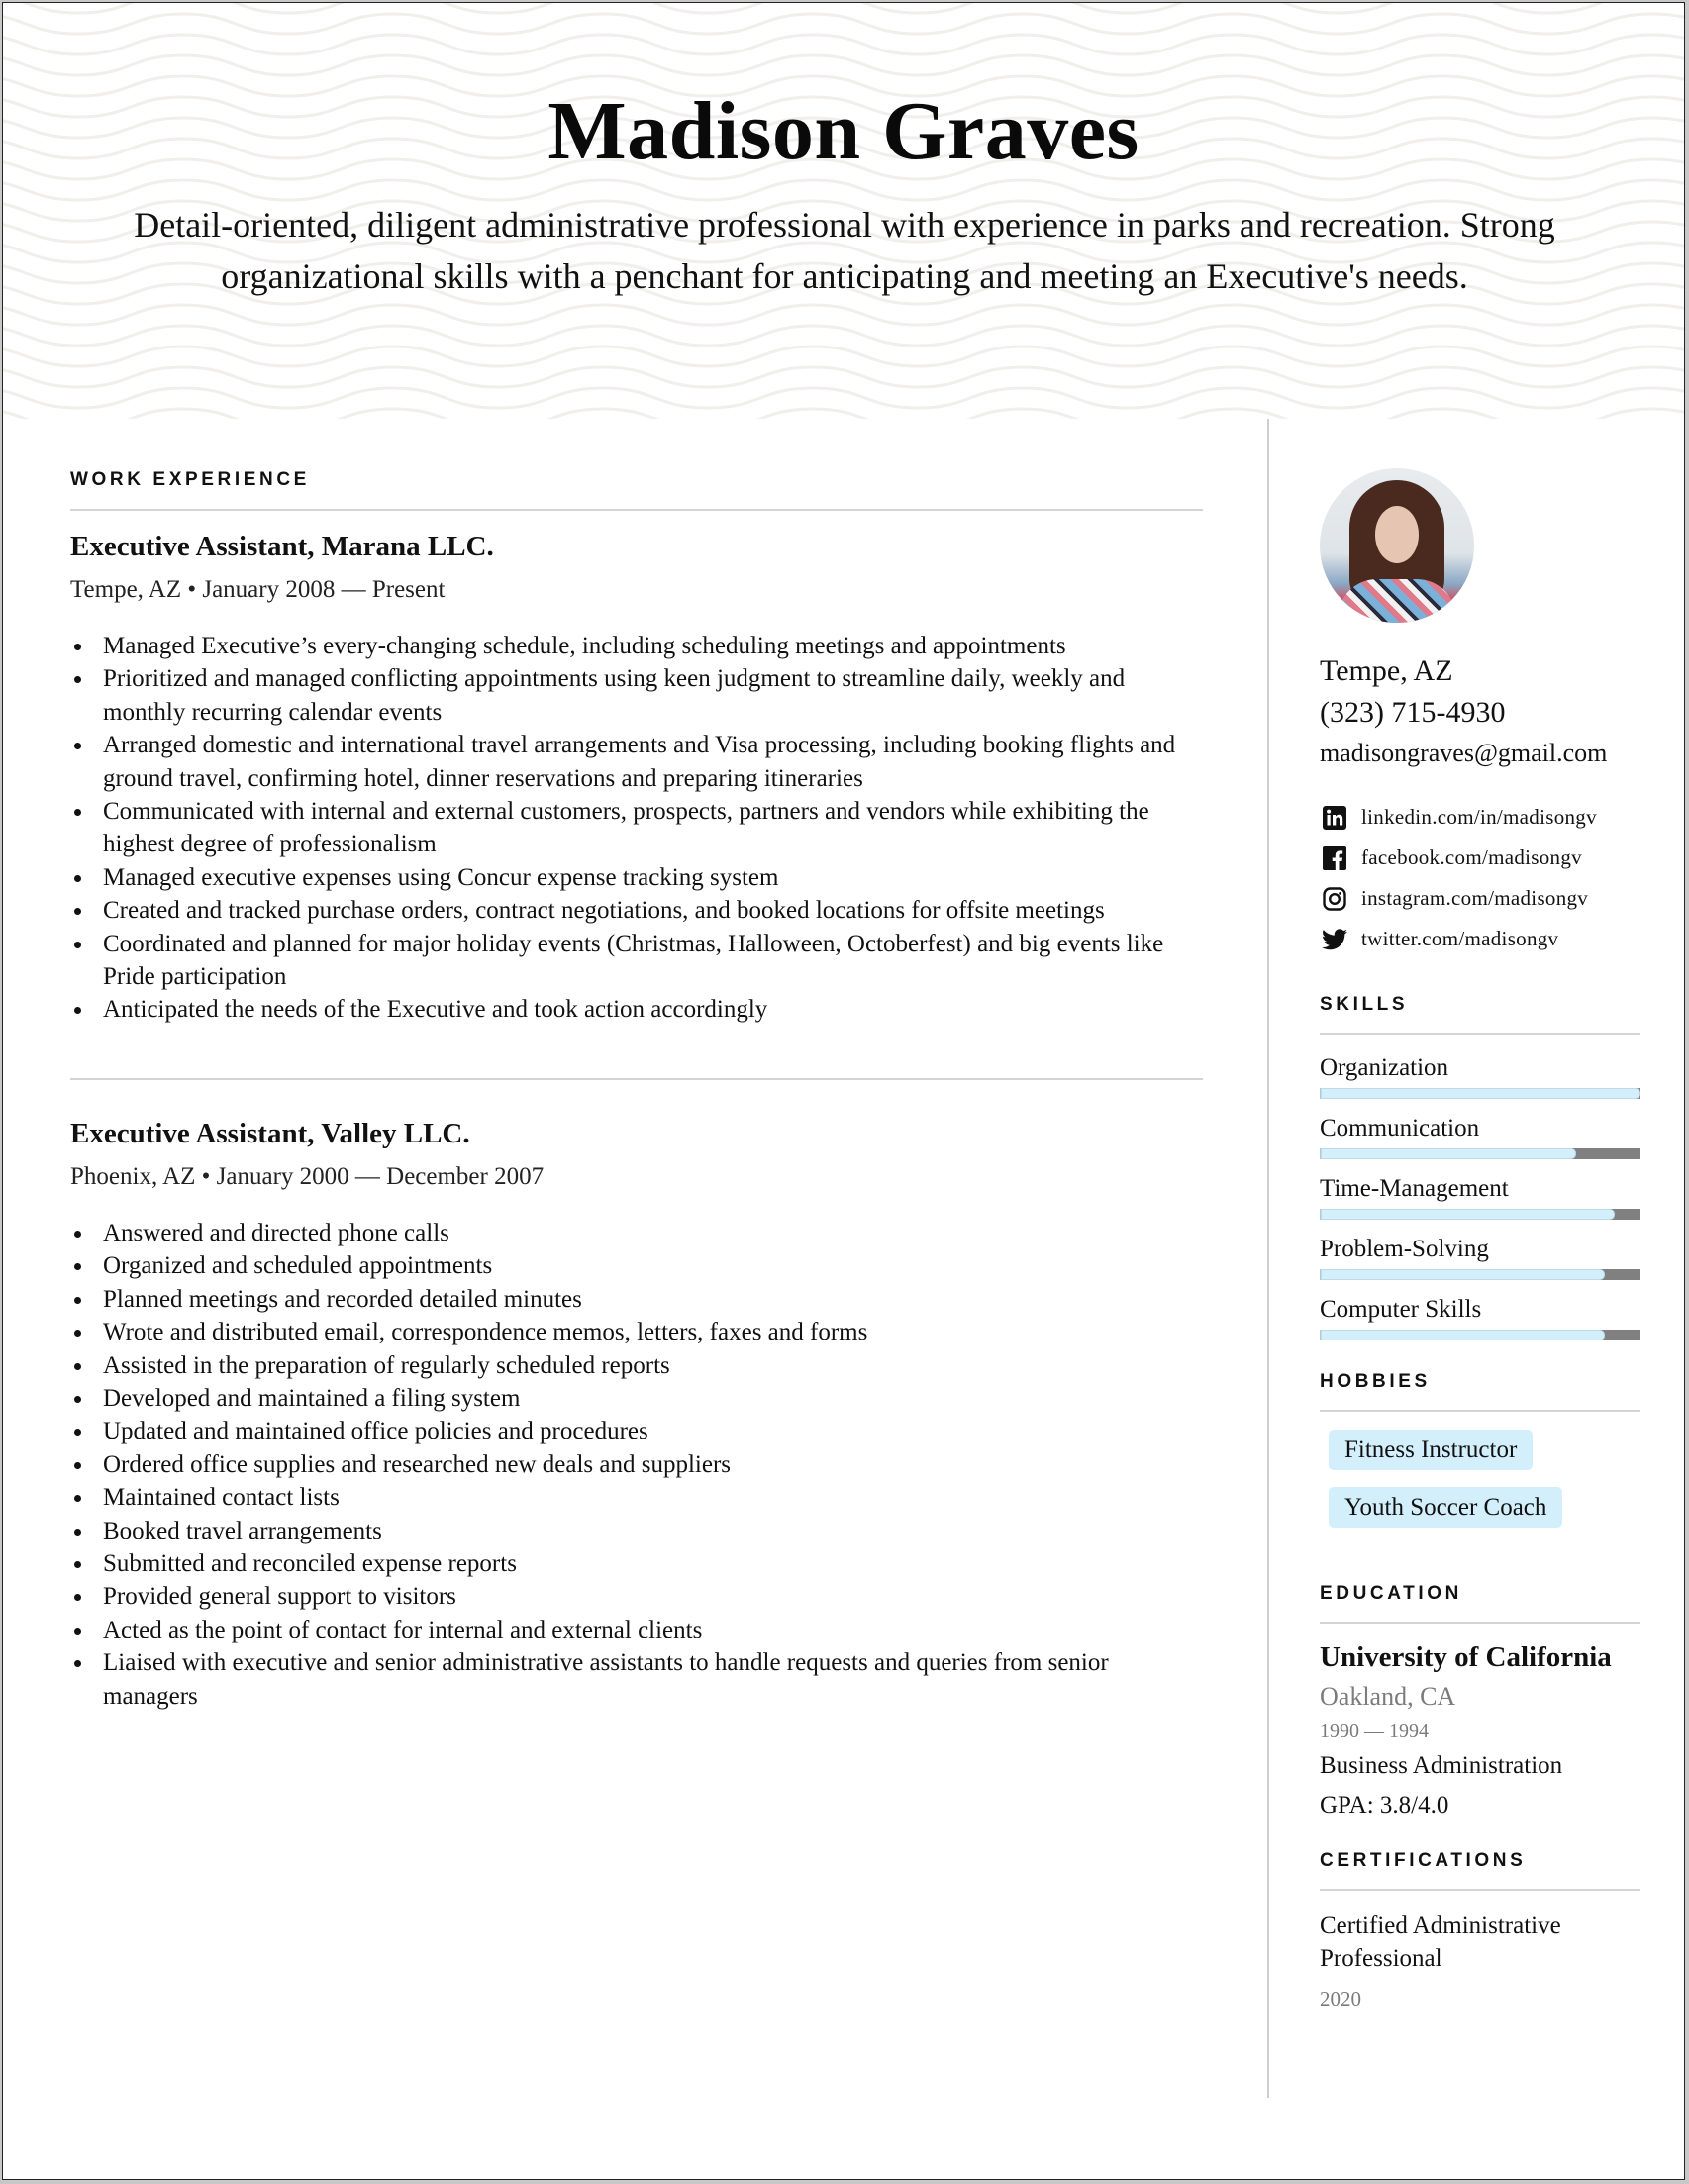 The width and height of the screenshot is (1689, 2184). What do you see at coordinates (1446, 1507) in the screenshot?
I see `hobby-tag: Youth Soccer Coach` at bounding box center [1446, 1507].